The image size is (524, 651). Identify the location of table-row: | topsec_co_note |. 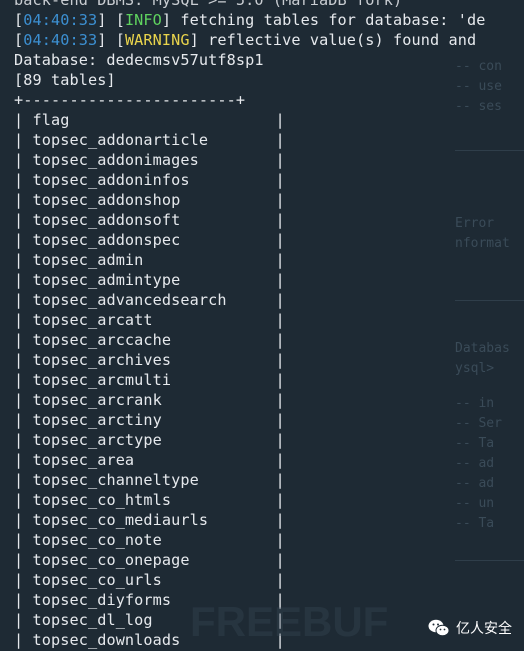
(149, 540).